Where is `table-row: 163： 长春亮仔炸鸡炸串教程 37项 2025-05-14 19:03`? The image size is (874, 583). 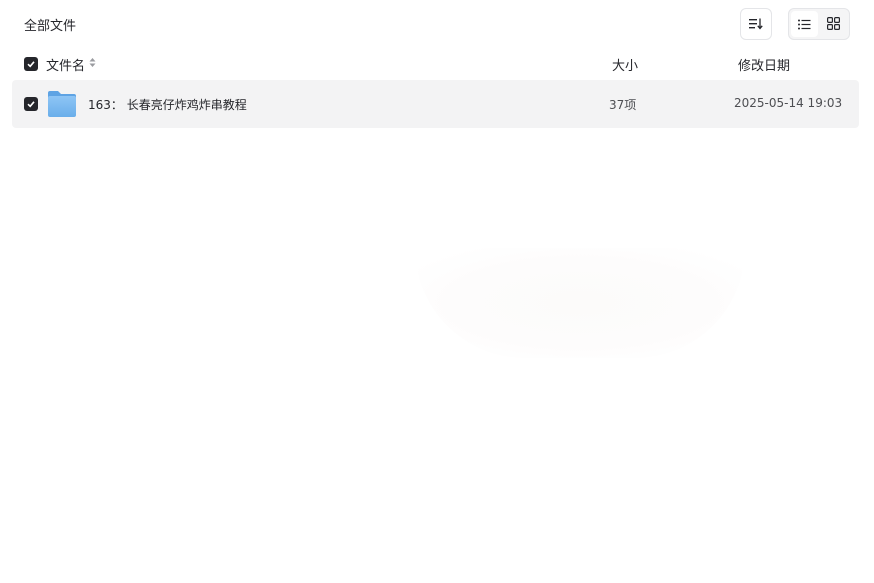
table-row: 163： 长春亮仔炸鸡炸串教程 37项 2025-05-14 19:03 is located at coordinates (435, 104).